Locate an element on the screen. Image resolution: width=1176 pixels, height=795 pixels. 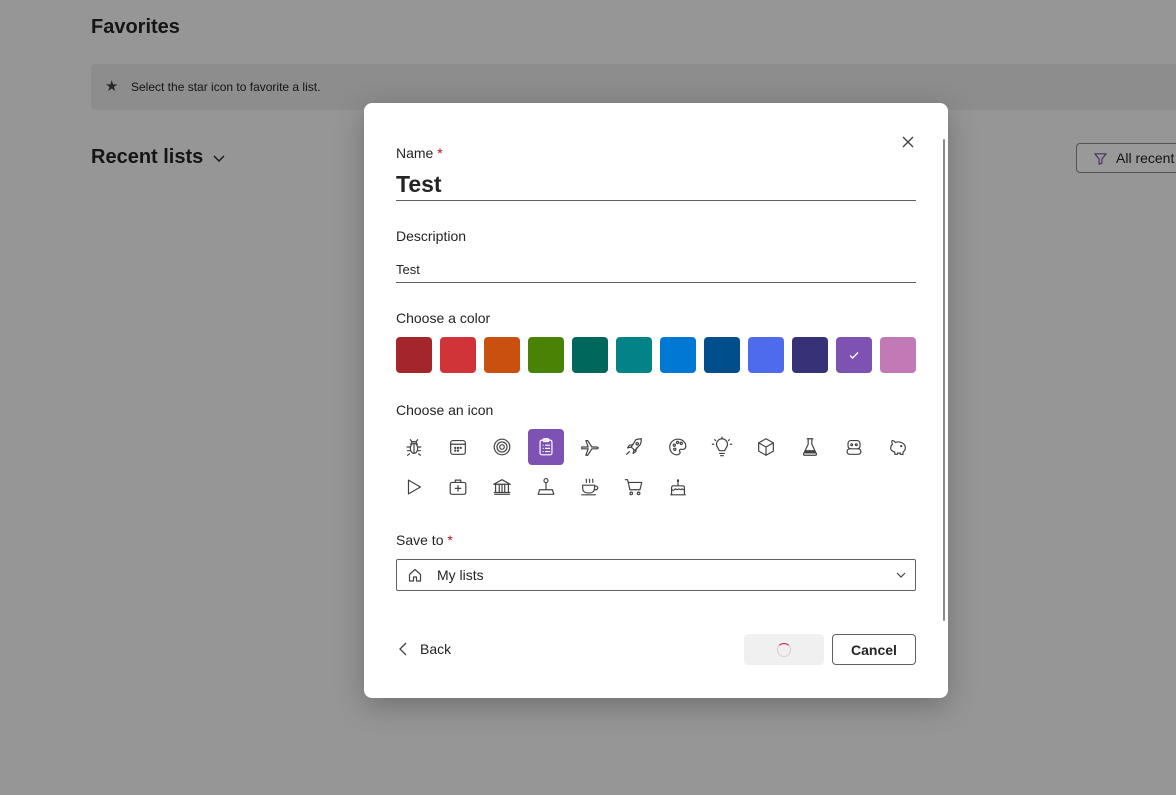
back-label: Back is located at coordinates (436, 649).